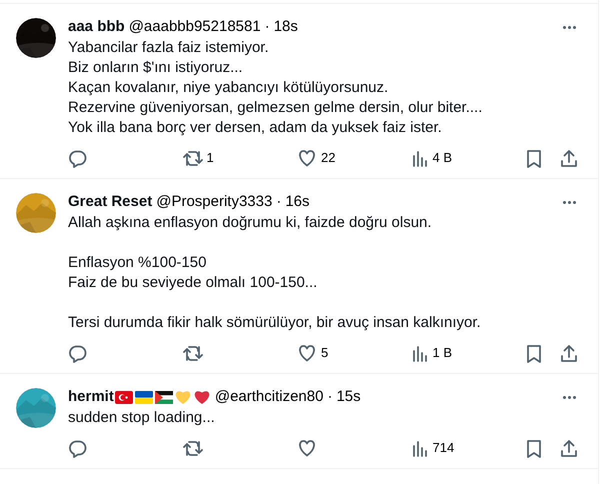 The height and width of the screenshot is (484, 603). What do you see at coordinates (110, 202) in the screenshot?
I see `display-name: Great Reset` at bounding box center [110, 202].